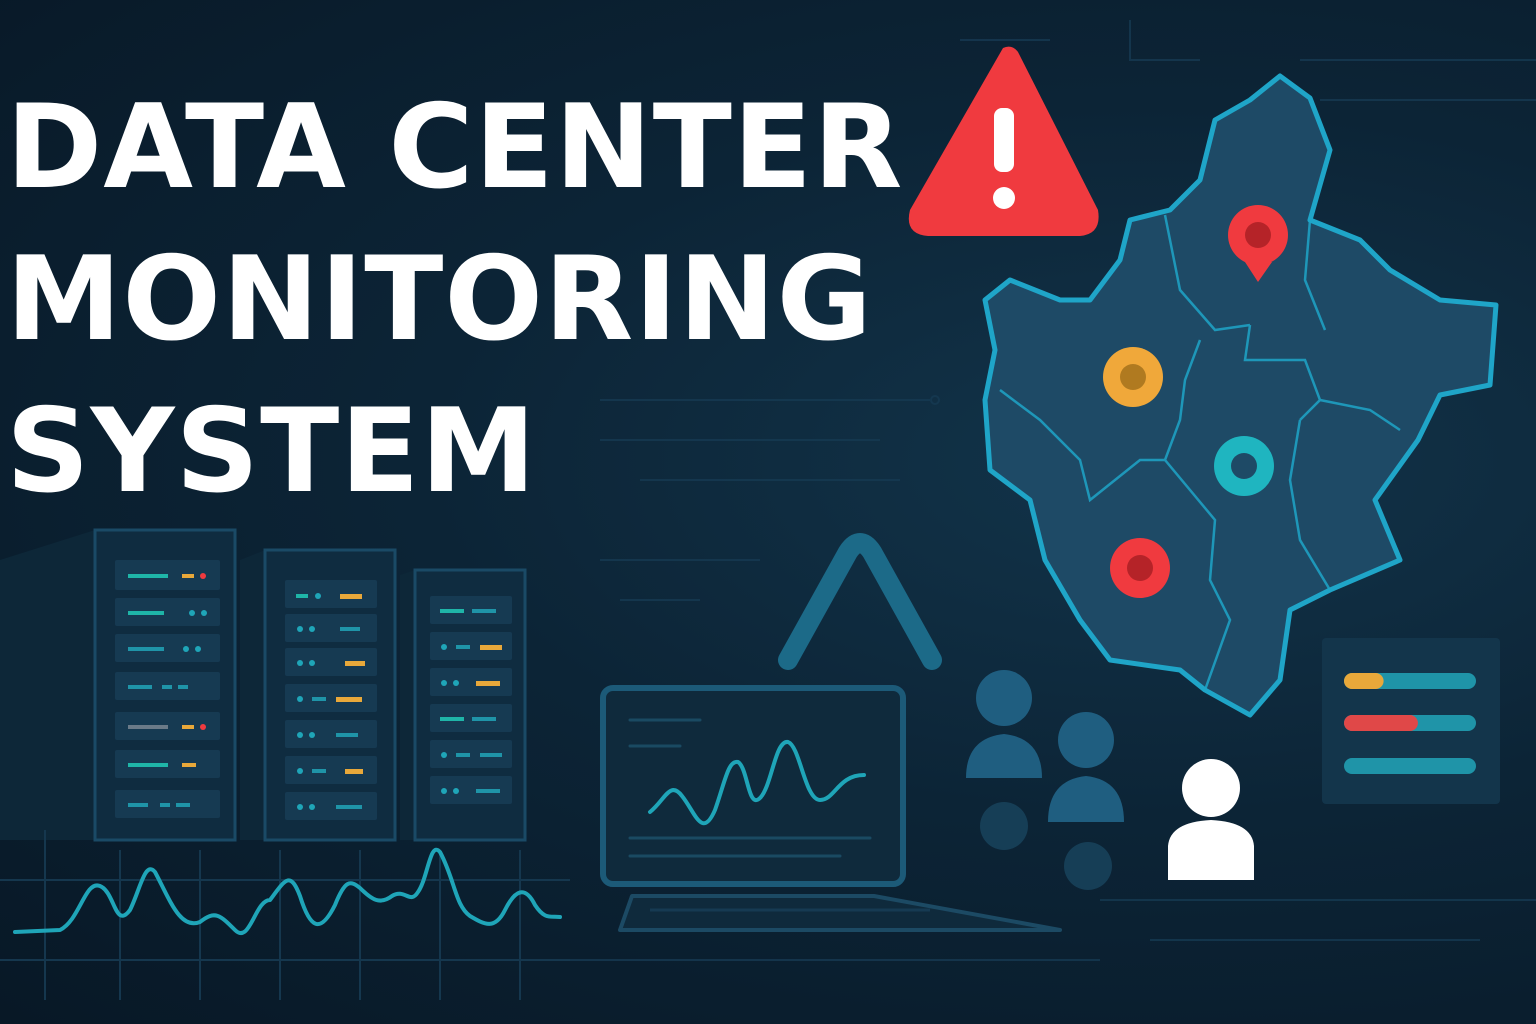 This screenshot has height=1024, width=1536. What do you see at coordinates (285, 915) in the screenshot?
I see `waveform-chart` at bounding box center [285, 915].